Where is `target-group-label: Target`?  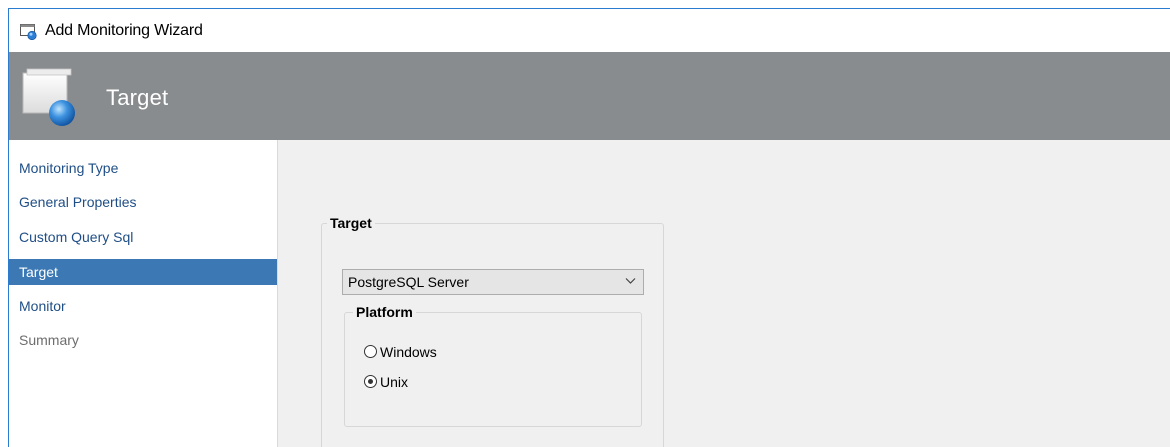
target-group-label: Target is located at coordinates (351, 223).